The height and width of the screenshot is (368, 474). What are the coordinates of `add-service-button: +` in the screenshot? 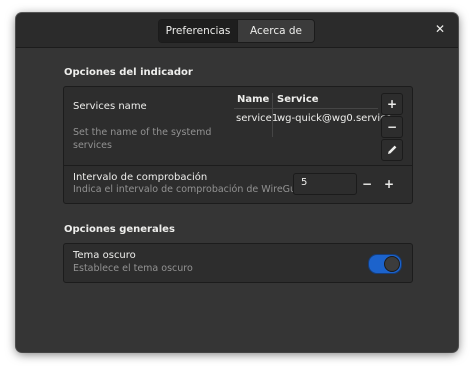 It's located at (392, 104).